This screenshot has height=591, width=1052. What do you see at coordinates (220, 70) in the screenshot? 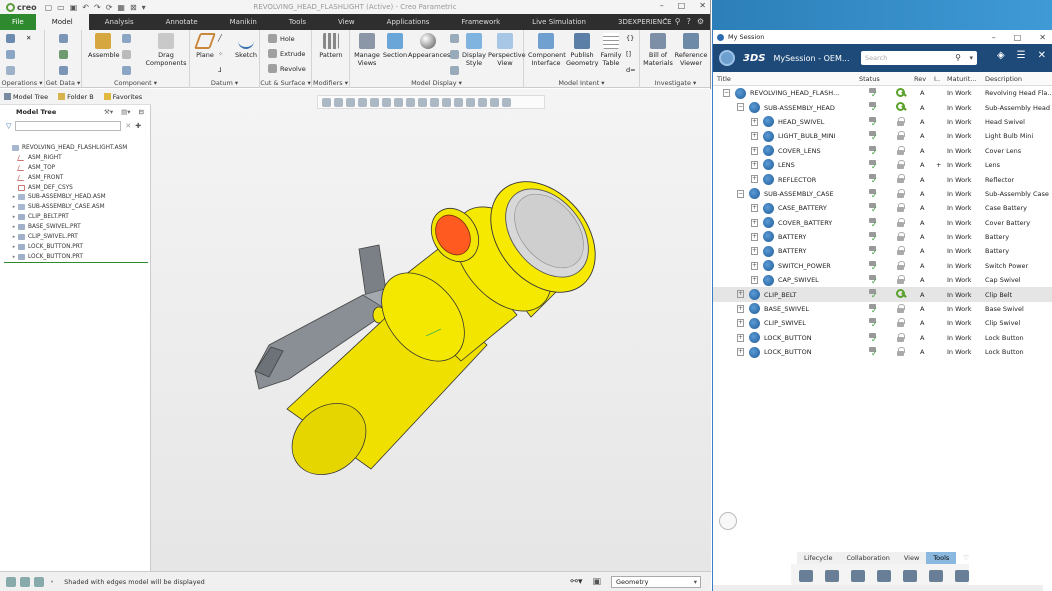
I see `csys-button: ⅃` at bounding box center [220, 70].